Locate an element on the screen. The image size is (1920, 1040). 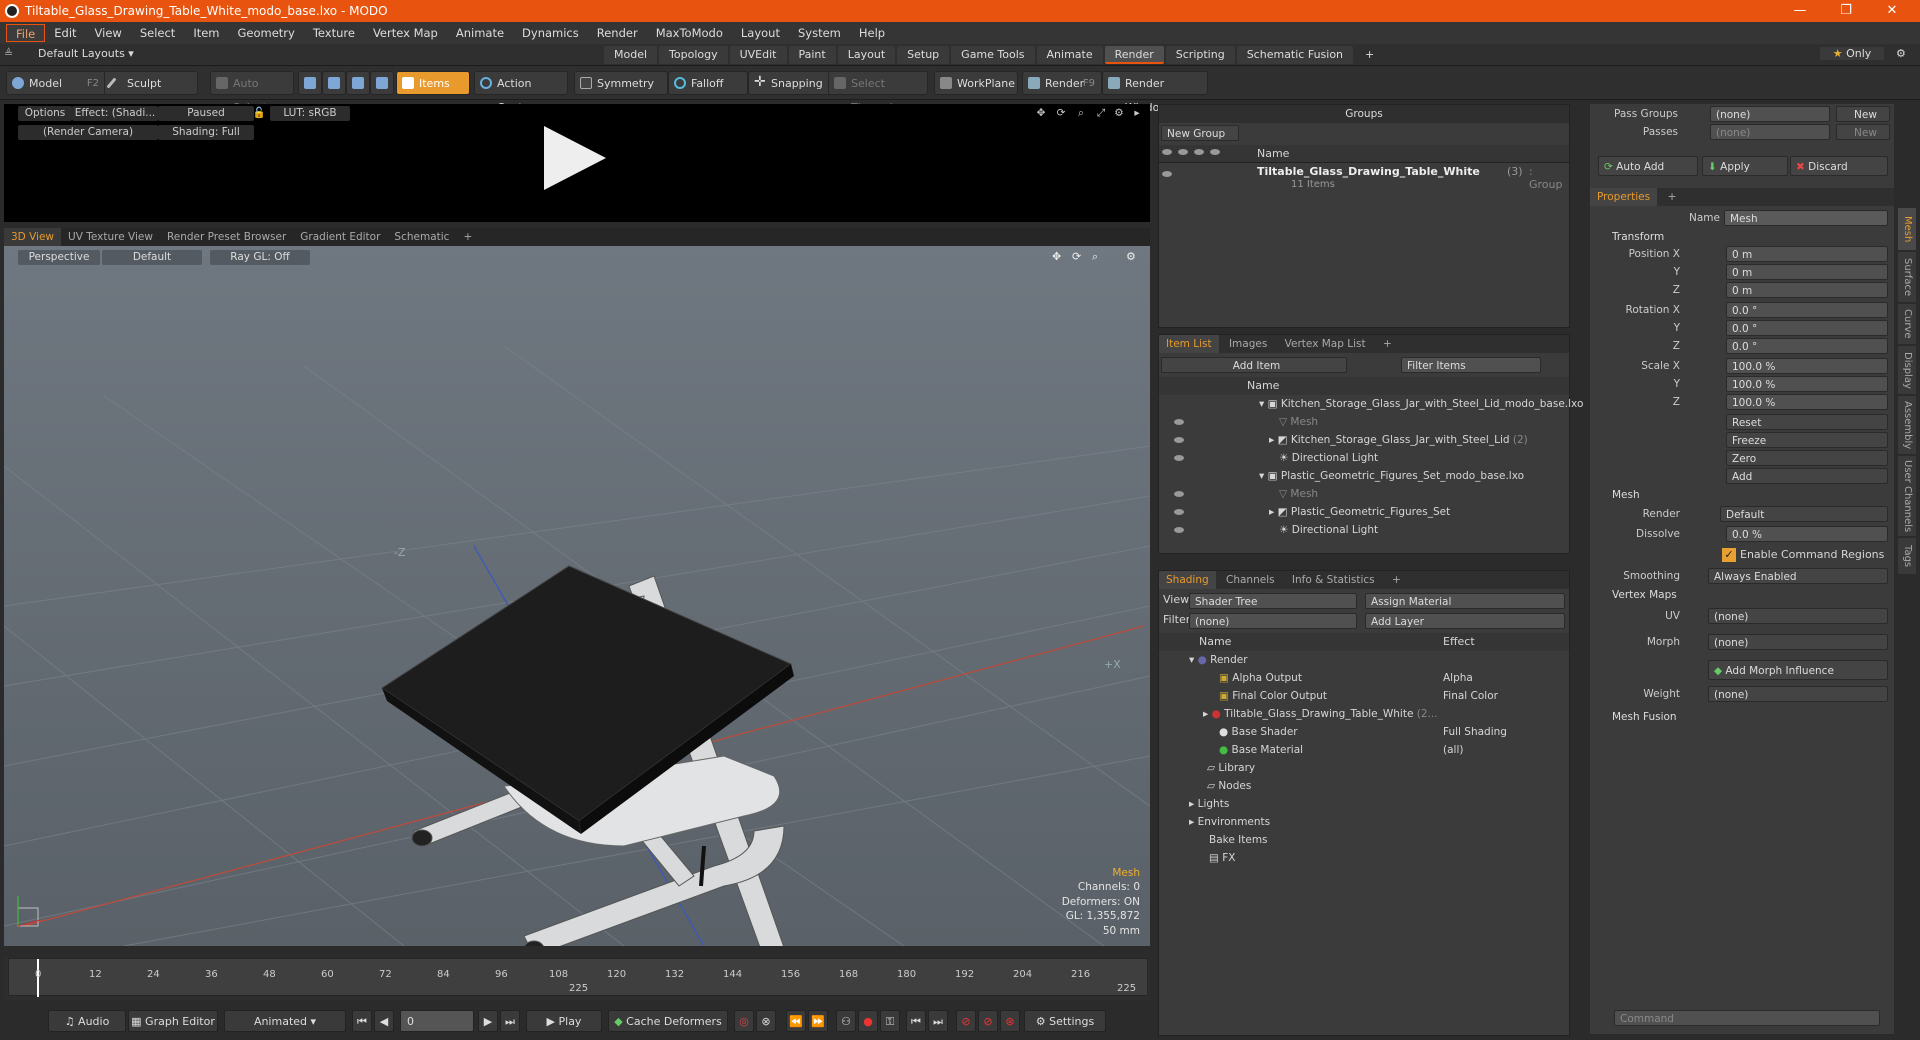
menu-item: Item is located at coordinates (206, 33).